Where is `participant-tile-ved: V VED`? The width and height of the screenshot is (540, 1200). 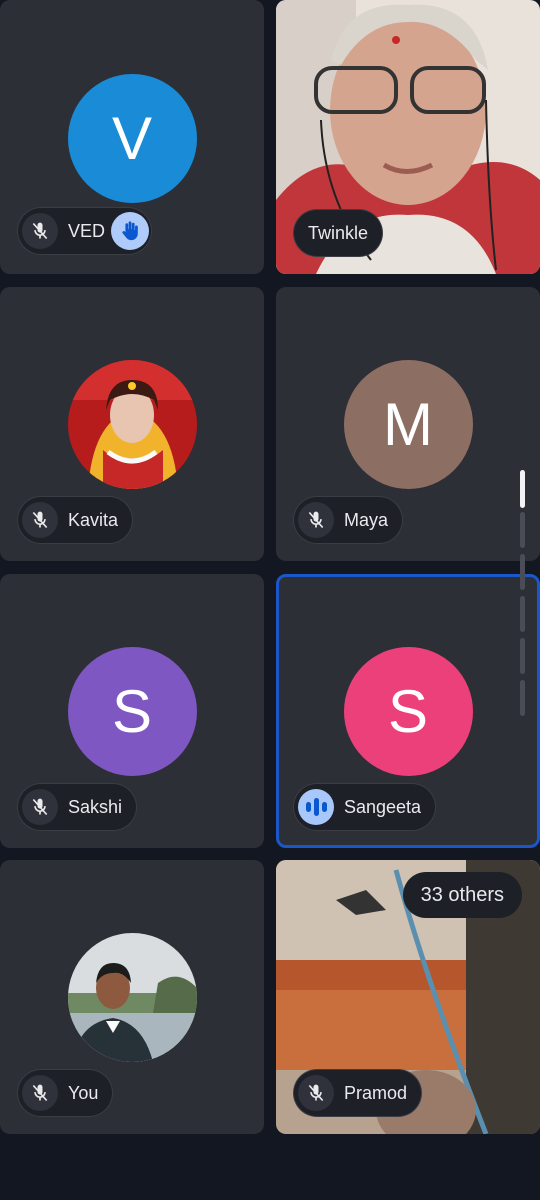
participant-tile-ved: V VED is located at coordinates (132, 137).